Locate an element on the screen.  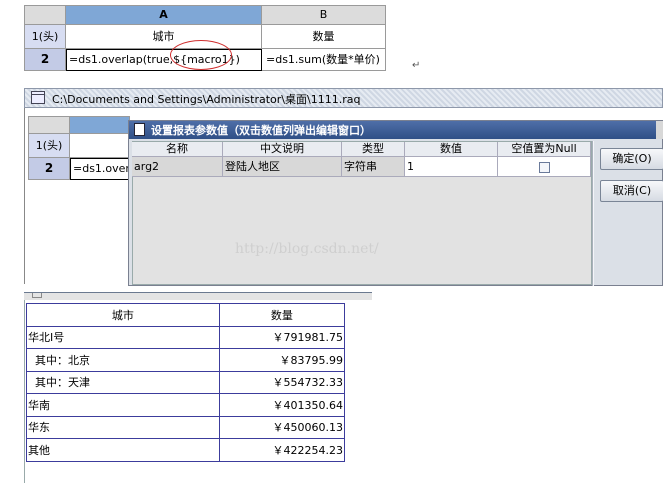
cancel-button: 取消(C) is located at coordinates (631, 191).